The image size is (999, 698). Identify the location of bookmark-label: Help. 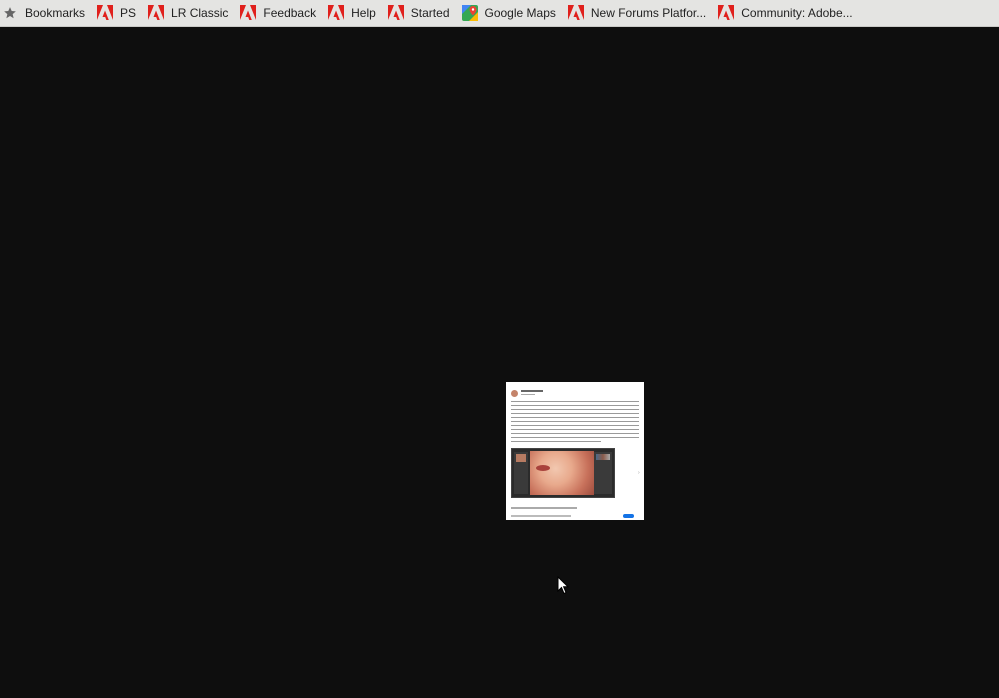
(363, 13).